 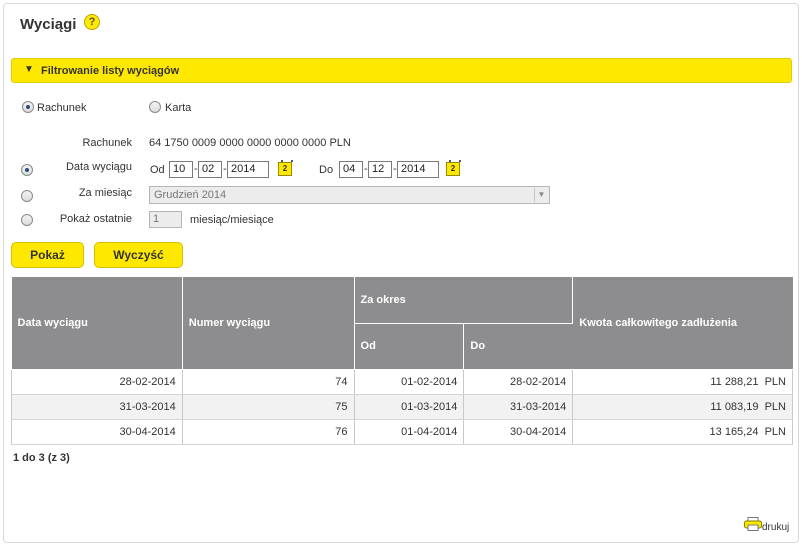 I want to click on cell-date: 28-02-2014, so click(x=97, y=382).